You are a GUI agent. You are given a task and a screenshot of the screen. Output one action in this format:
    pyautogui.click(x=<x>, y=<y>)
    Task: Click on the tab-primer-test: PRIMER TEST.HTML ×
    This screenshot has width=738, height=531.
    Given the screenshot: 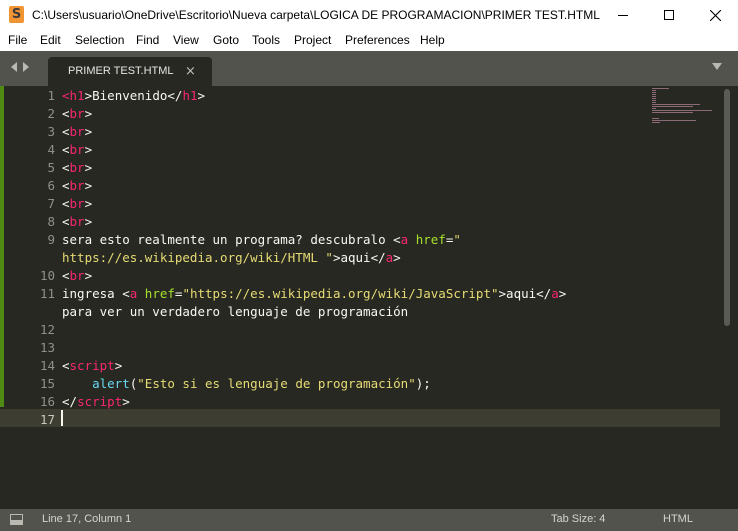 What is the action you would take?
    pyautogui.click(x=130, y=71)
    